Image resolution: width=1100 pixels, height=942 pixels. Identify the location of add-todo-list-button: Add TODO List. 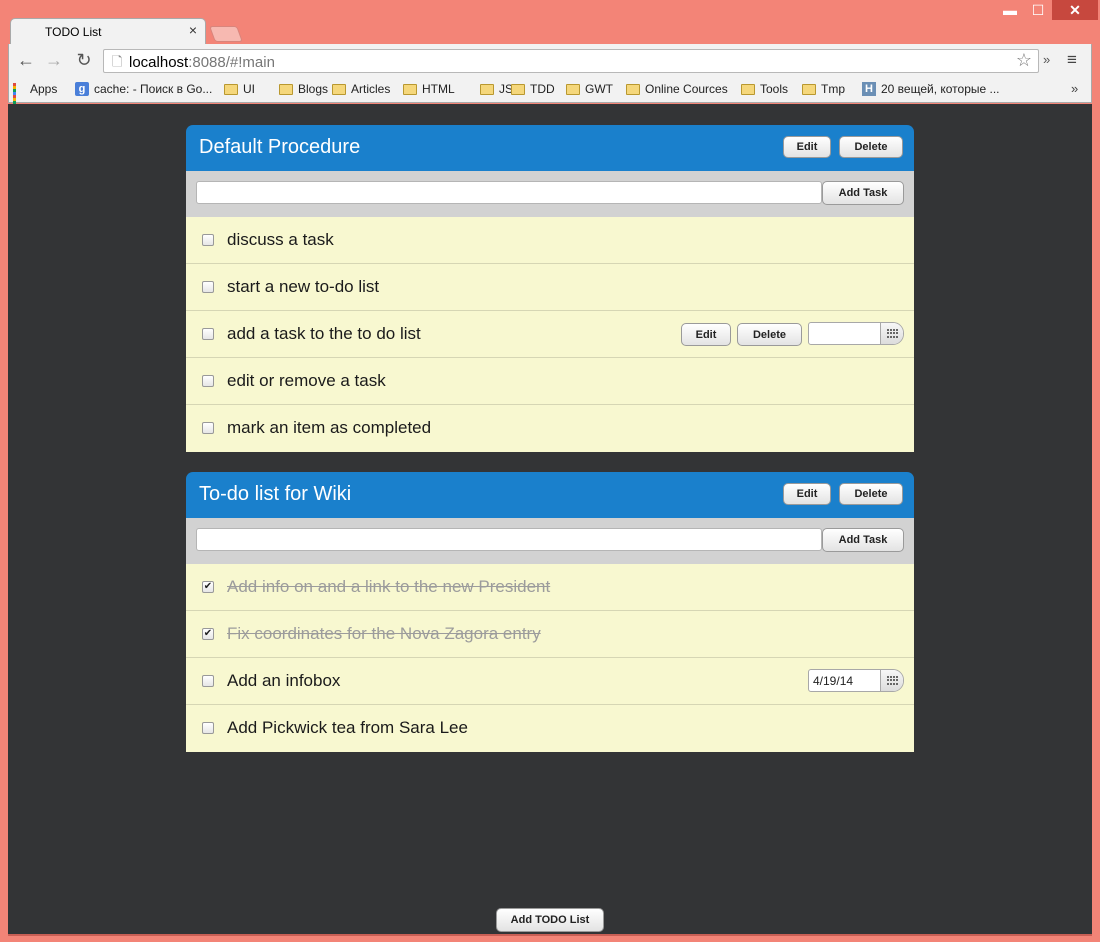
(550, 920).